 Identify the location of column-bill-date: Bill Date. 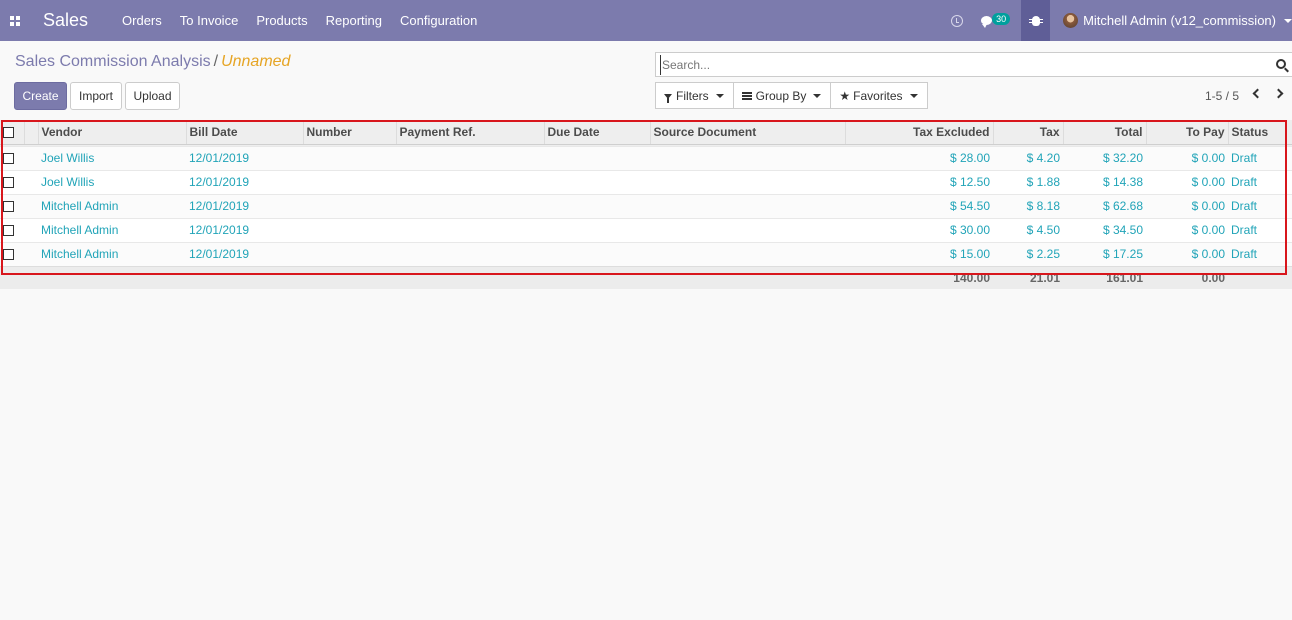
(244, 132).